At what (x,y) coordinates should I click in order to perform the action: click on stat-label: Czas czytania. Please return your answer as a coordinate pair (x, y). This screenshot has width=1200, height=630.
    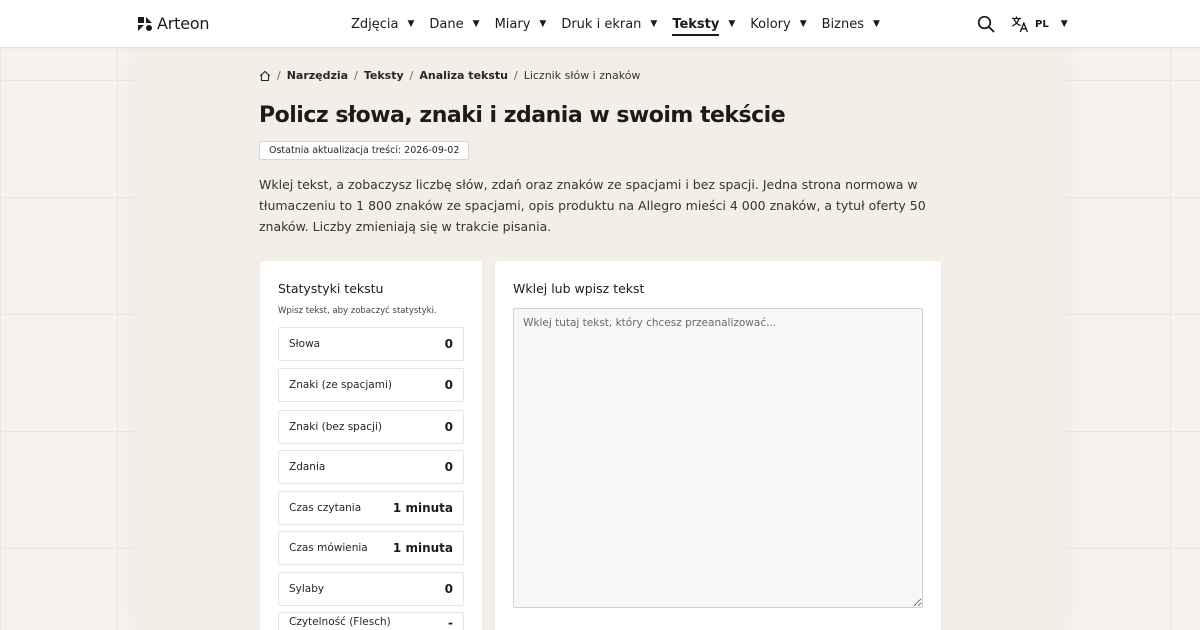
    Looking at the image, I should click on (325, 508).